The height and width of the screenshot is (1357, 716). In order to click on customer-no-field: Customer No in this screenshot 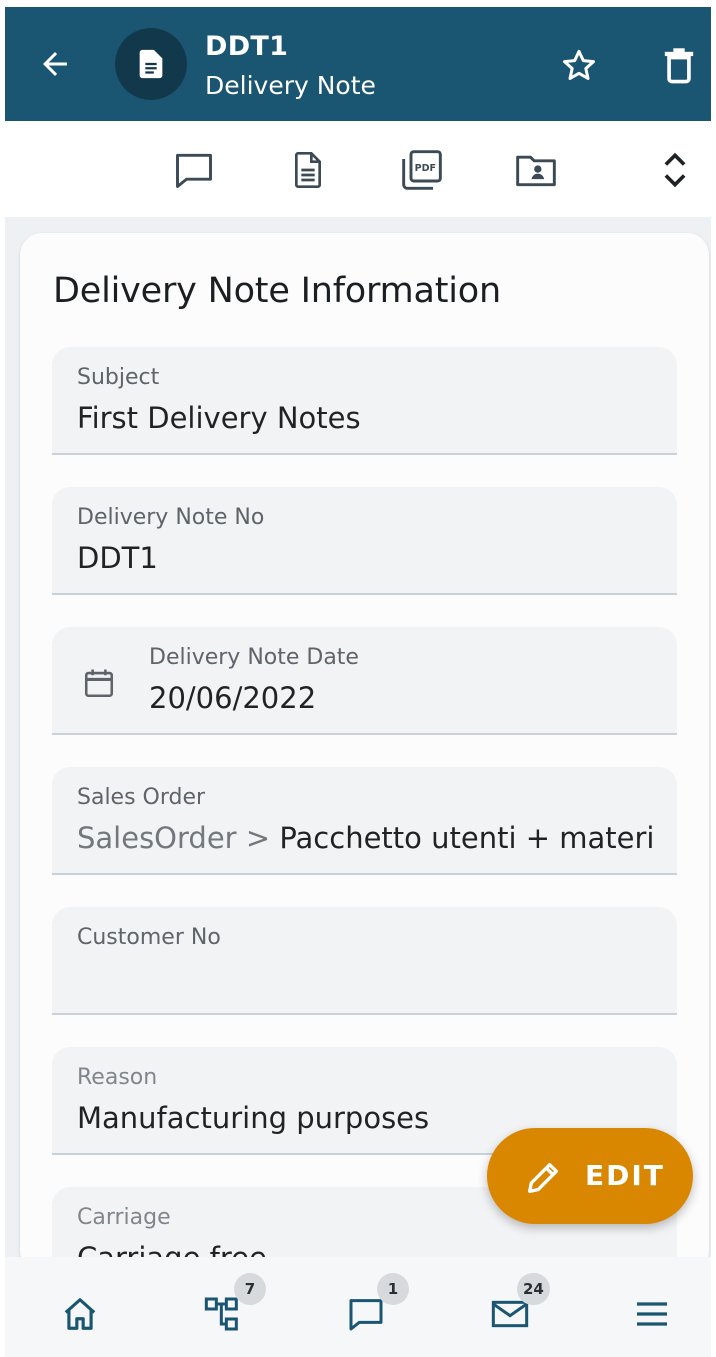, I will do `click(364, 961)`.